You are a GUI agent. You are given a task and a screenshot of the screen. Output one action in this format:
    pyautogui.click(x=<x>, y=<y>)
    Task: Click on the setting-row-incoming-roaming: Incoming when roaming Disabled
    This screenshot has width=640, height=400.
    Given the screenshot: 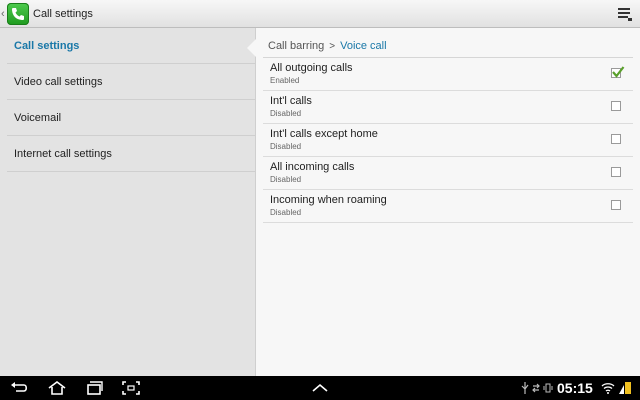 What is the action you would take?
    pyautogui.click(x=448, y=206)
    